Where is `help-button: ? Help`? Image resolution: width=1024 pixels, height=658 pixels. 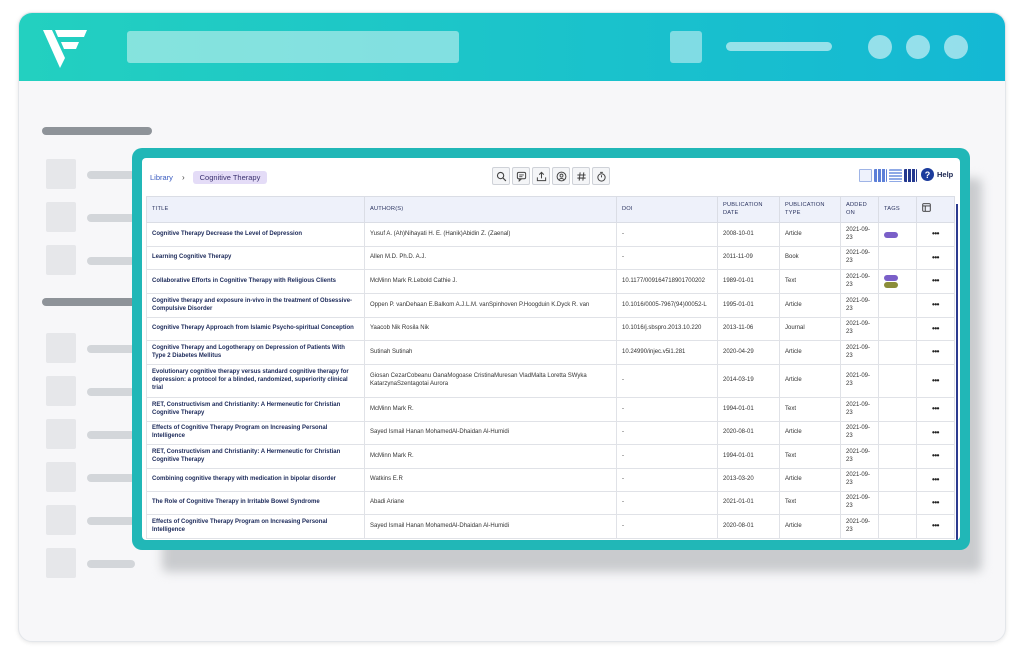 help-button: ? Help is located at coordinates (937, 174).